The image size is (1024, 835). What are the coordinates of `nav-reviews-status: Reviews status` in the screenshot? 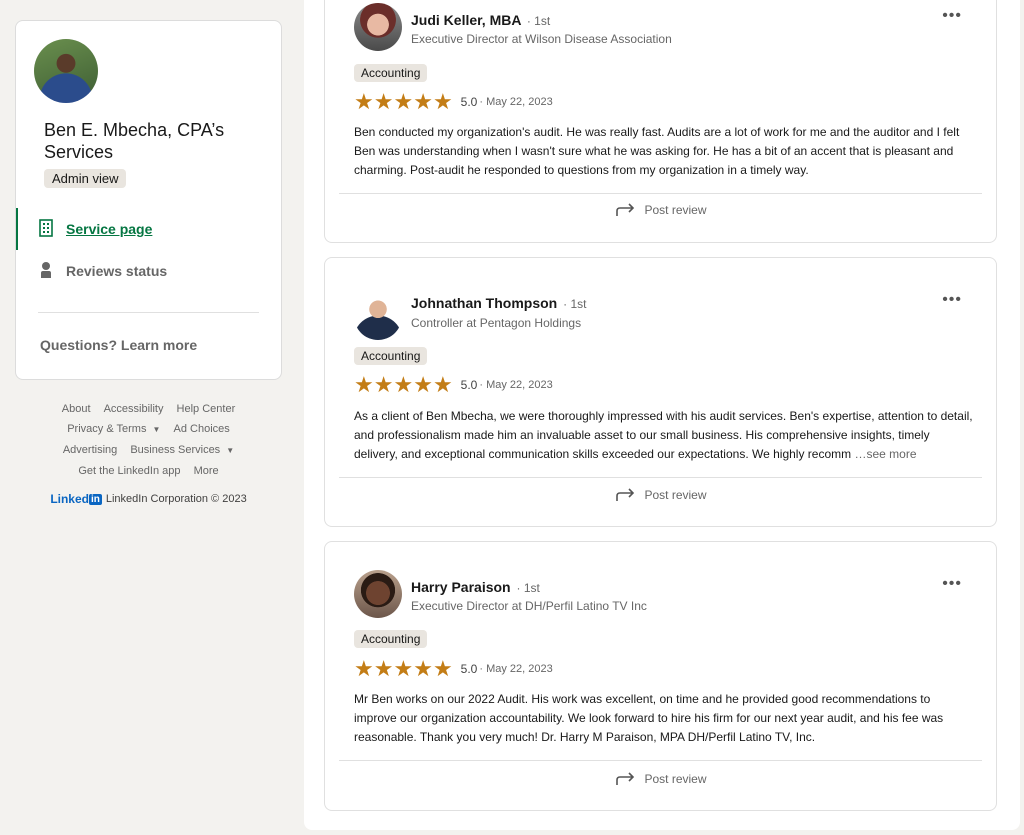 It's located at (149, 271).